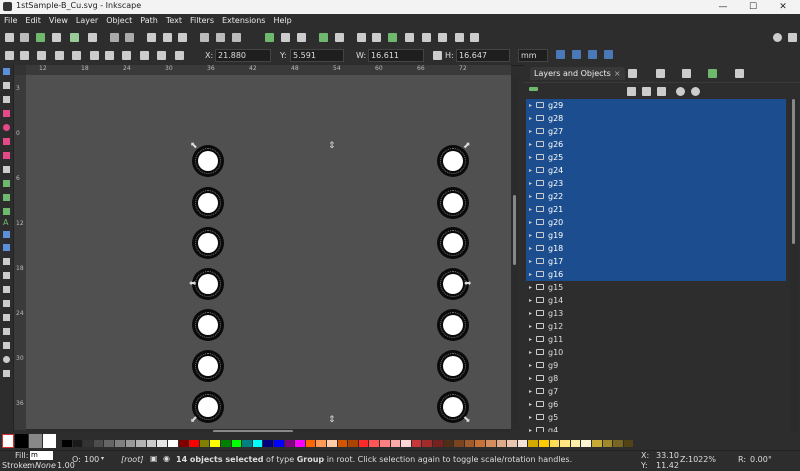  Describe the element at coordinates (656, 287) in the screenshot. I see `layer-row: ▸ g15` at that location.